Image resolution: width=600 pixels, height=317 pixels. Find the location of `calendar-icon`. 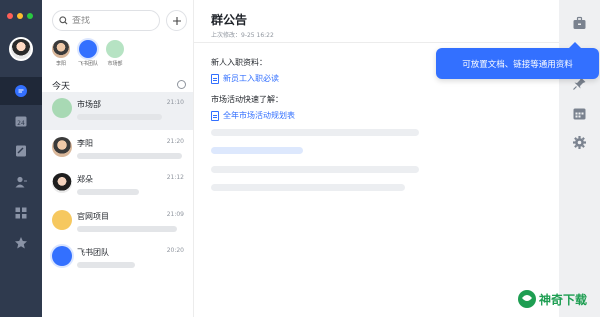

calendar-icon is located at coordinates (579, 113).